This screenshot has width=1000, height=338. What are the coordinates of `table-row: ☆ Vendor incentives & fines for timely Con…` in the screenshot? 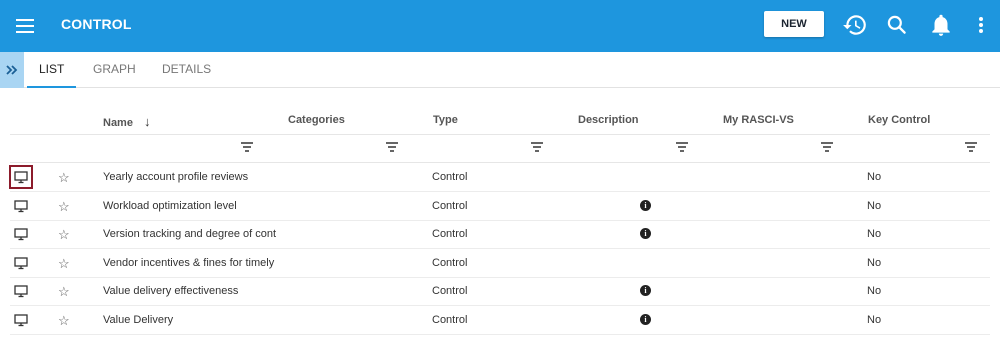 It's located at (500, 263).